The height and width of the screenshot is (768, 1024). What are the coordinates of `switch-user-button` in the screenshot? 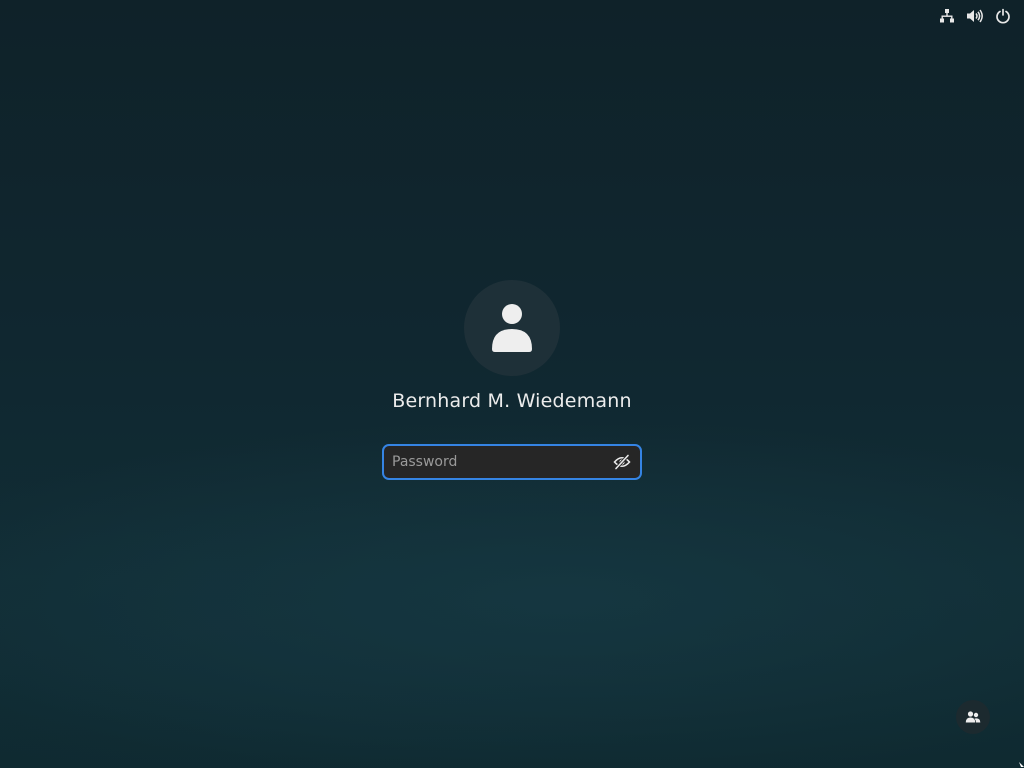 It's located at (973, 717).